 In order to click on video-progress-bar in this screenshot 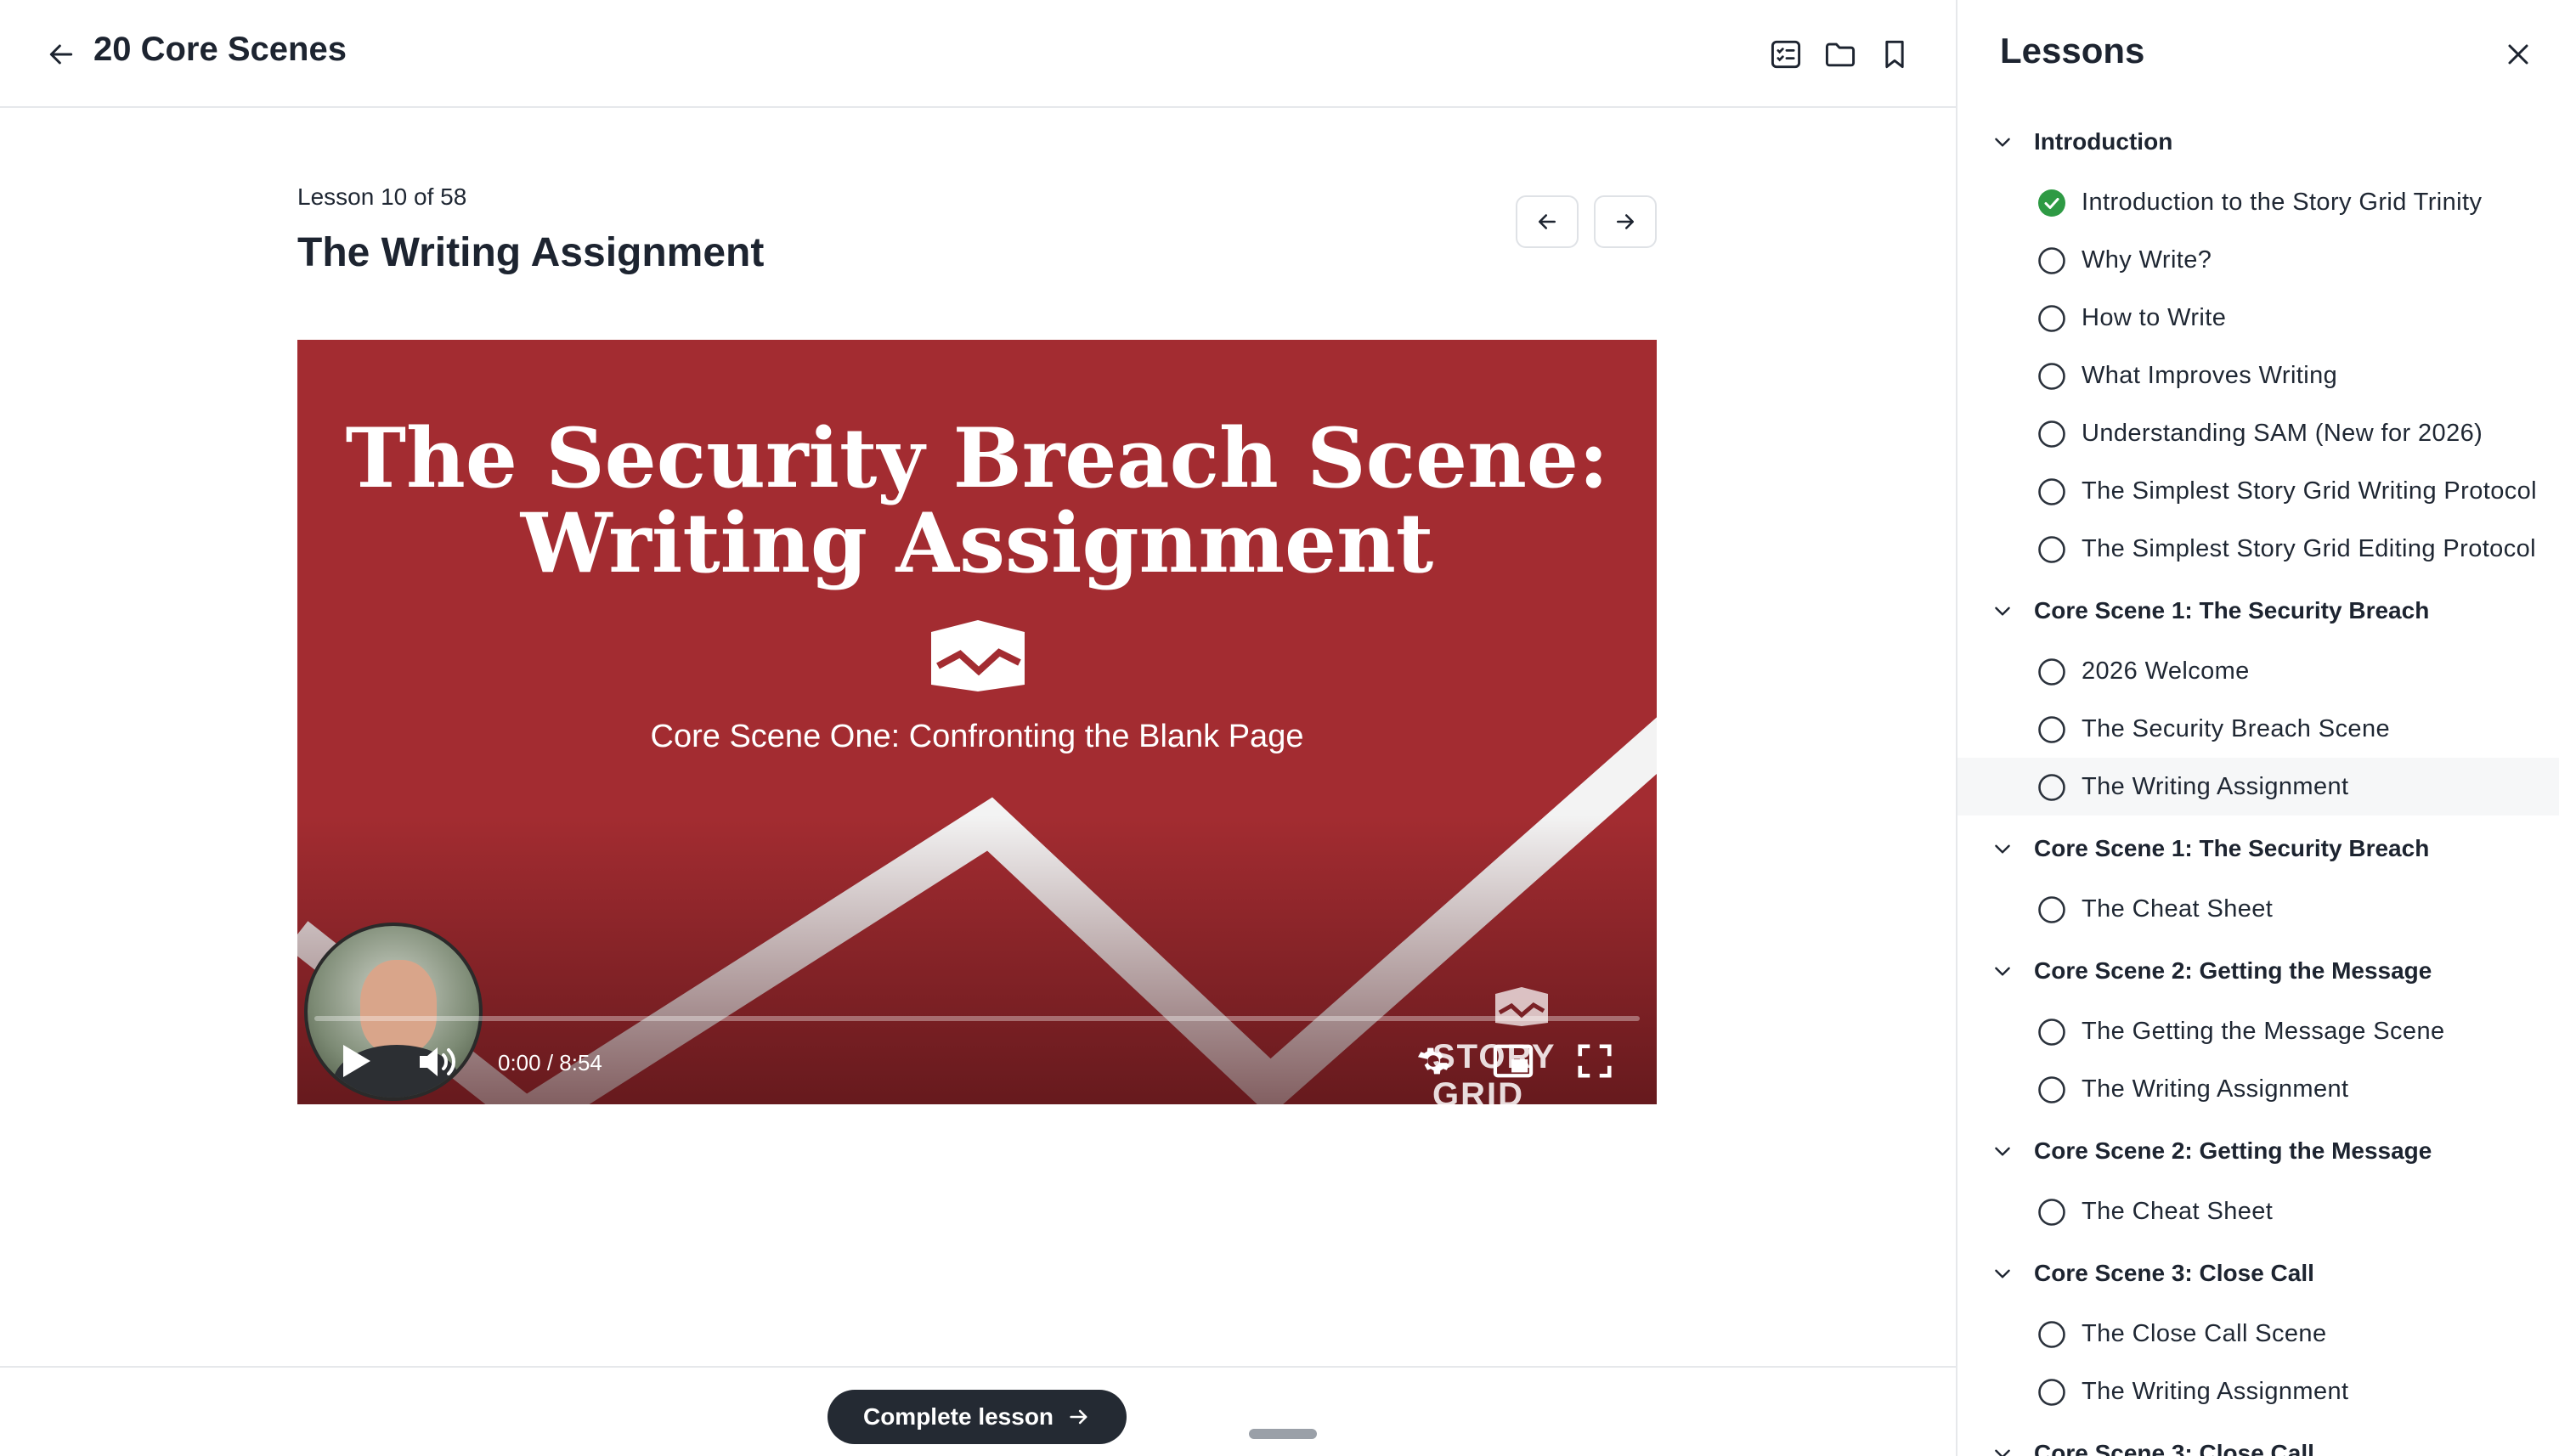, I will do `click(977, 1019)`.